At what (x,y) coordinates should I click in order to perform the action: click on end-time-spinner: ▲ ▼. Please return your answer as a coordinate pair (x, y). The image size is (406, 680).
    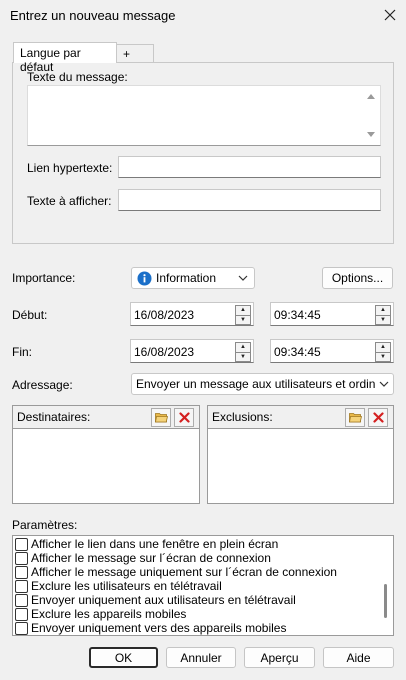
    Looking at the image, I should click on (383, 352).